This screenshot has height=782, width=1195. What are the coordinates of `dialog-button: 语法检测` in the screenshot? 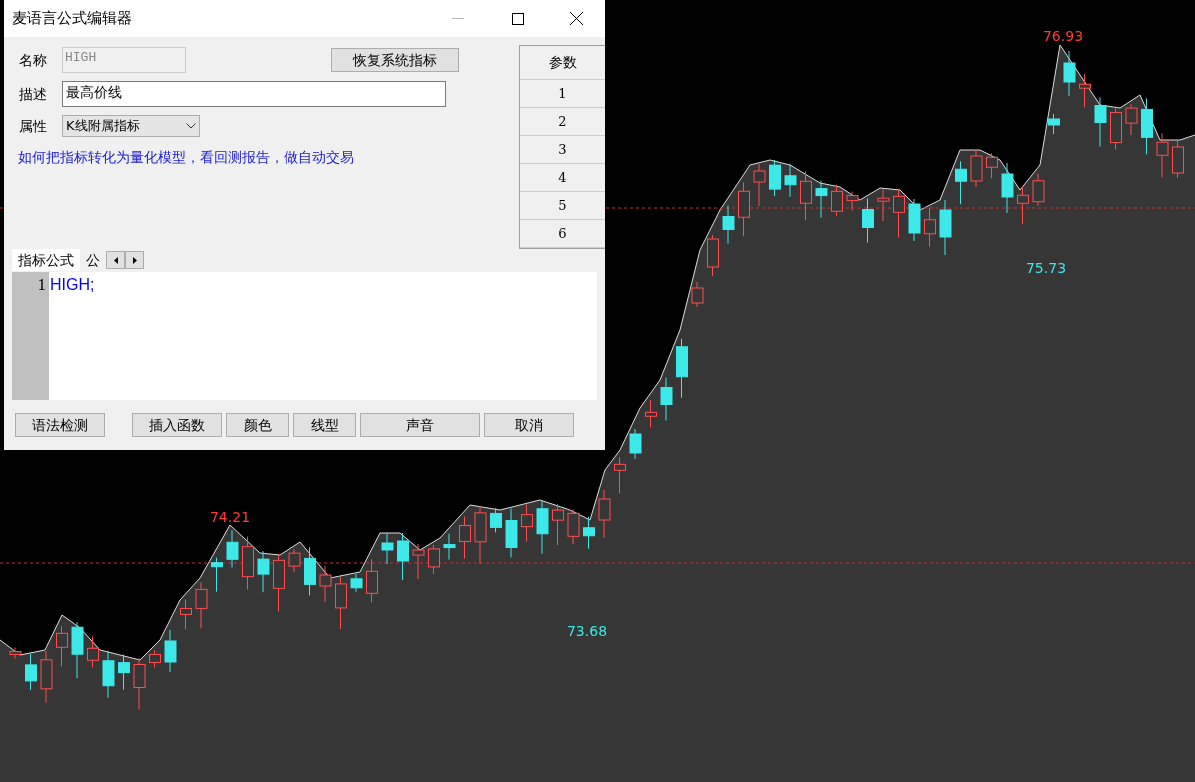 It's located at (60, 425).